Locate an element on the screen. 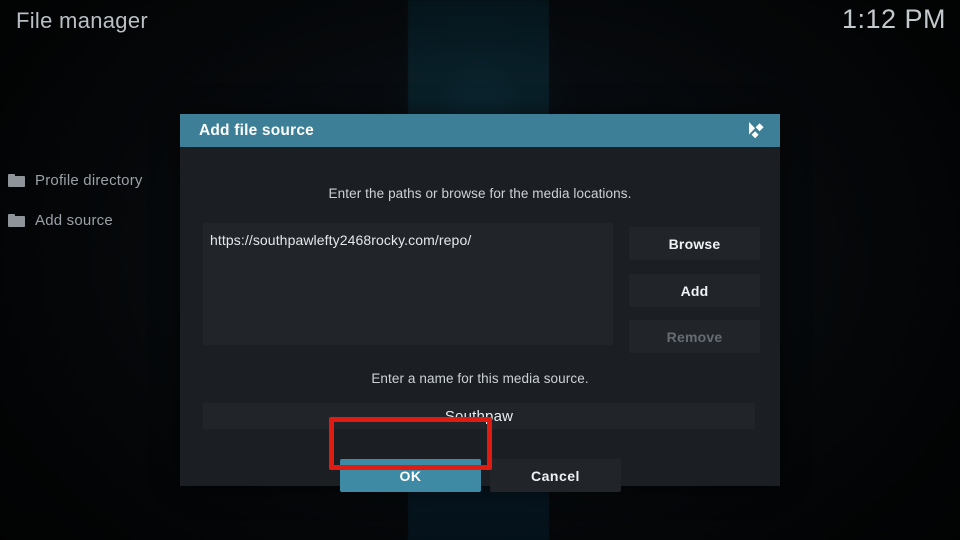 This screenshot has width=960, height=540. source-name-value: Southpaw is located at coordinates (479, 416).